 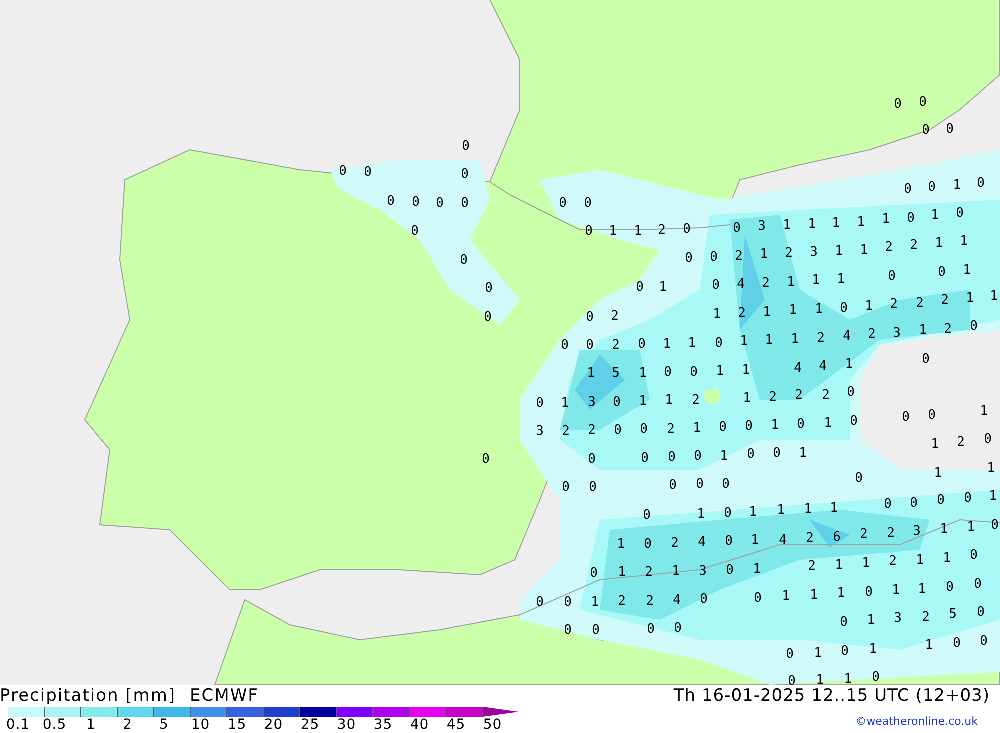 What do you see at coordinates (224, 696) in the screenshot?
I see `model-name: ECMWF` at bounding box center [224, 696].